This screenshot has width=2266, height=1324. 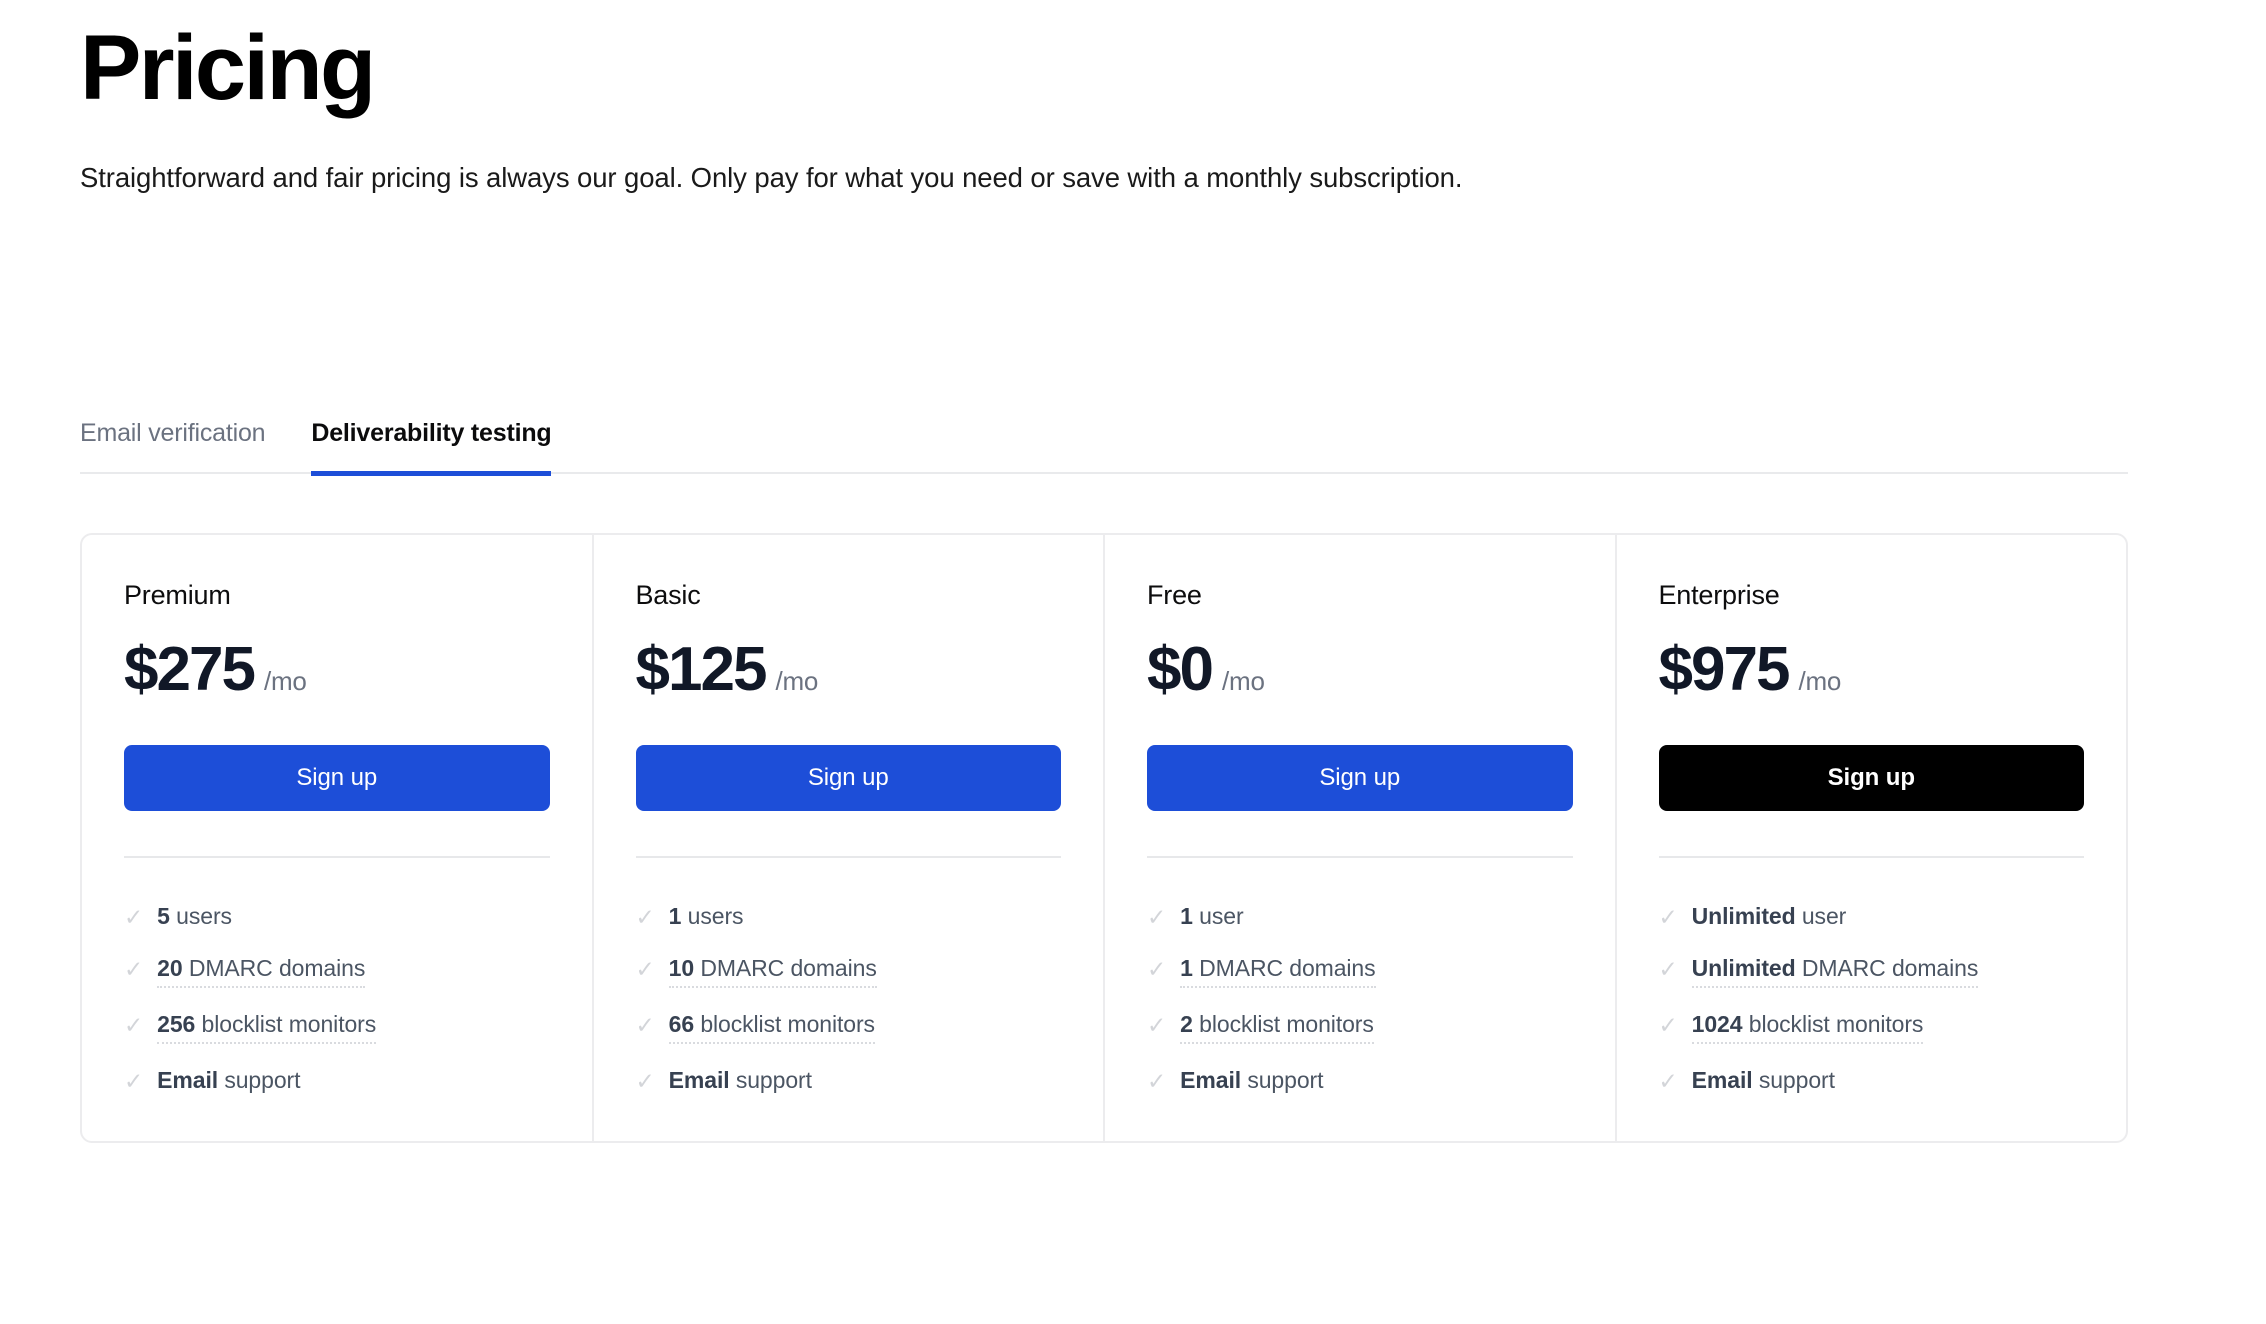 What do you see at coordinates (668, 595) in the screenshot?
I see `plan-name: Basic` at bounding box center [668, 595].